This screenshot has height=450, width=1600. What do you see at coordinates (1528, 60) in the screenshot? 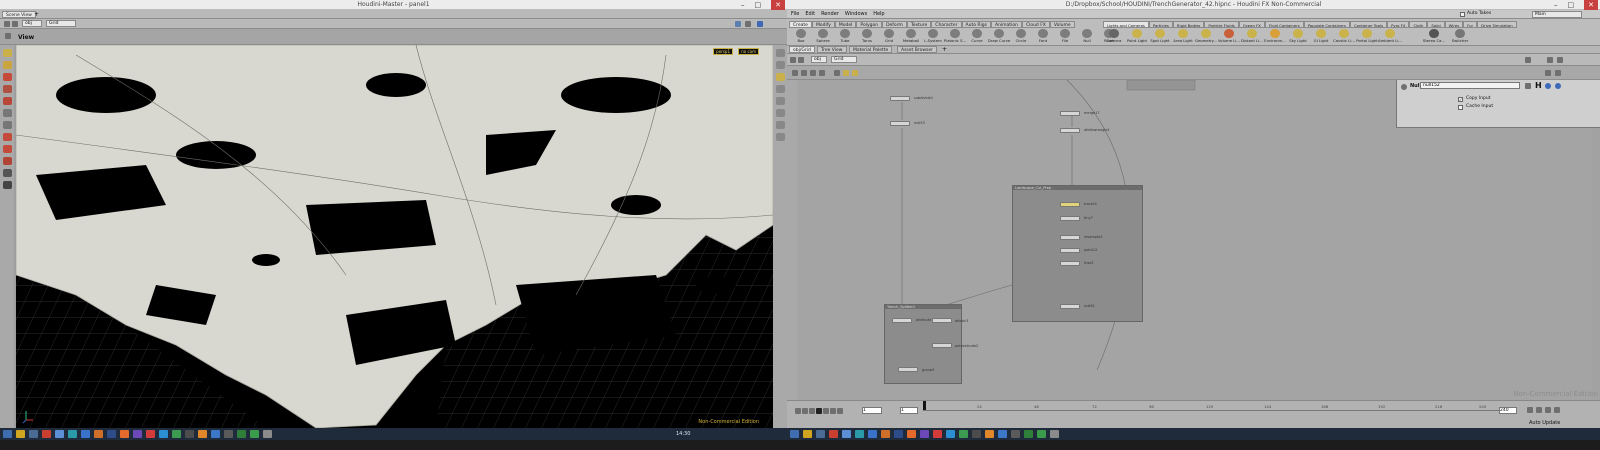
I see `dropdown-icon` at bounding box center [1528, 60].